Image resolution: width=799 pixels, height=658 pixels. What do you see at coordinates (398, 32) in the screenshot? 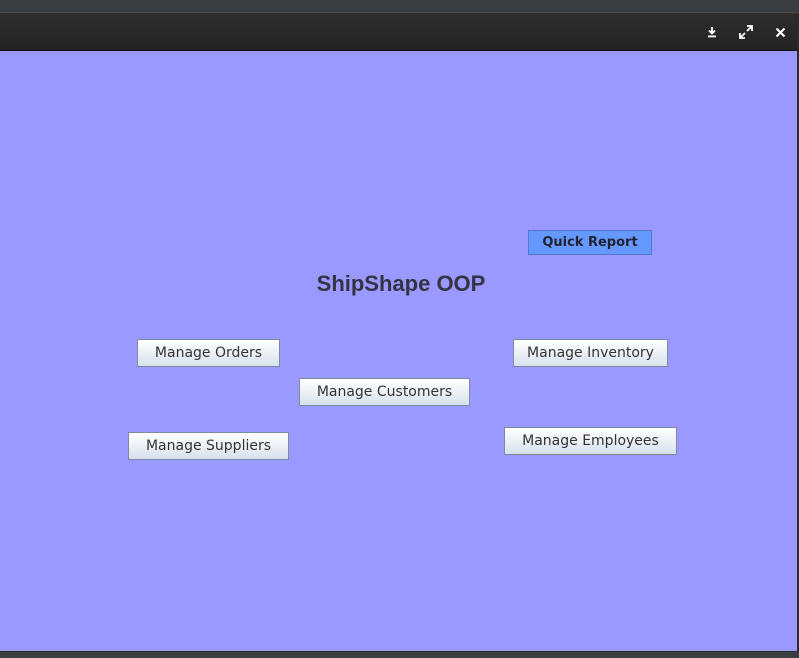
I see `window-titlebar` at bounding box center [398, 32].